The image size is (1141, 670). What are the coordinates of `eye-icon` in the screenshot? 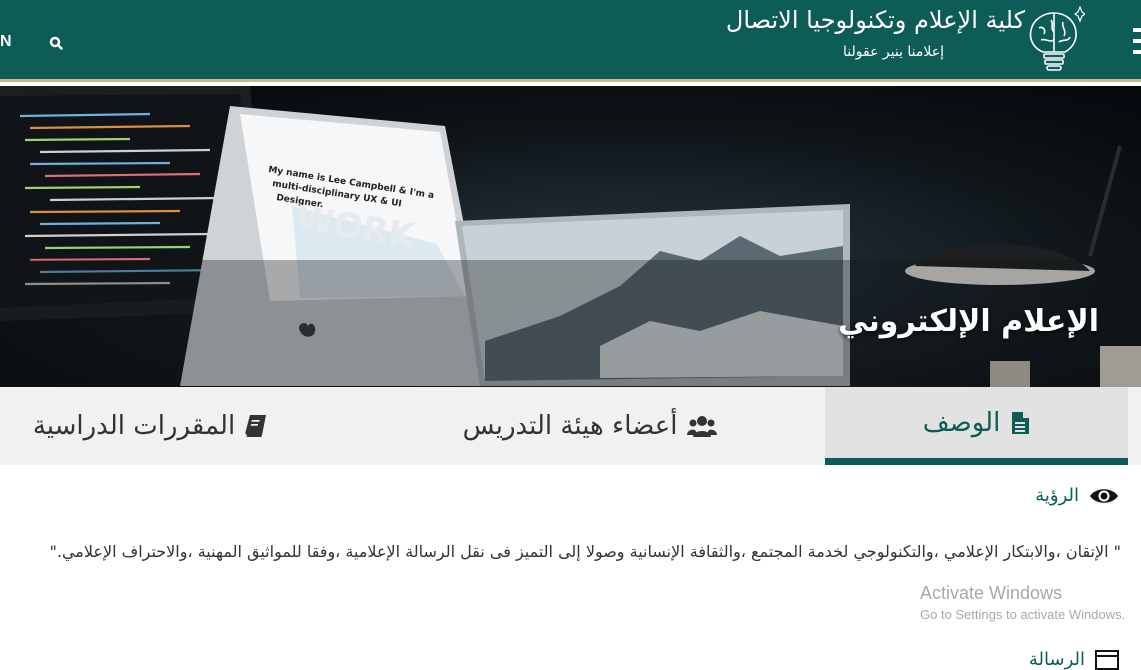 It's located at (1104, 495).